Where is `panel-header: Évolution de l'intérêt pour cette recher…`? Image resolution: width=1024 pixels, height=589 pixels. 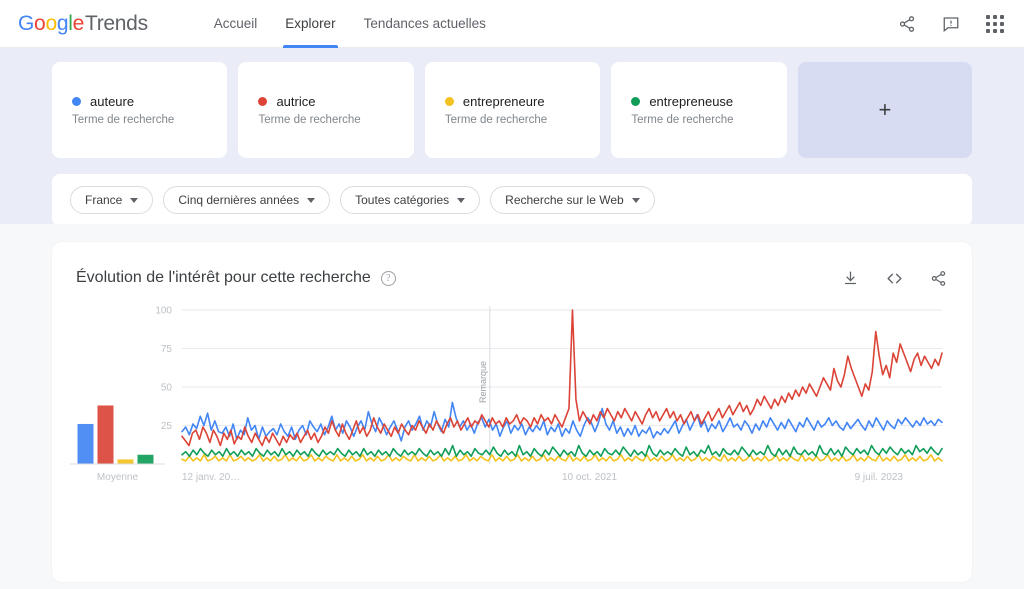 panel-header: Évolution de l'intérêt pour cette recher… is located at coordinates (512, 265).